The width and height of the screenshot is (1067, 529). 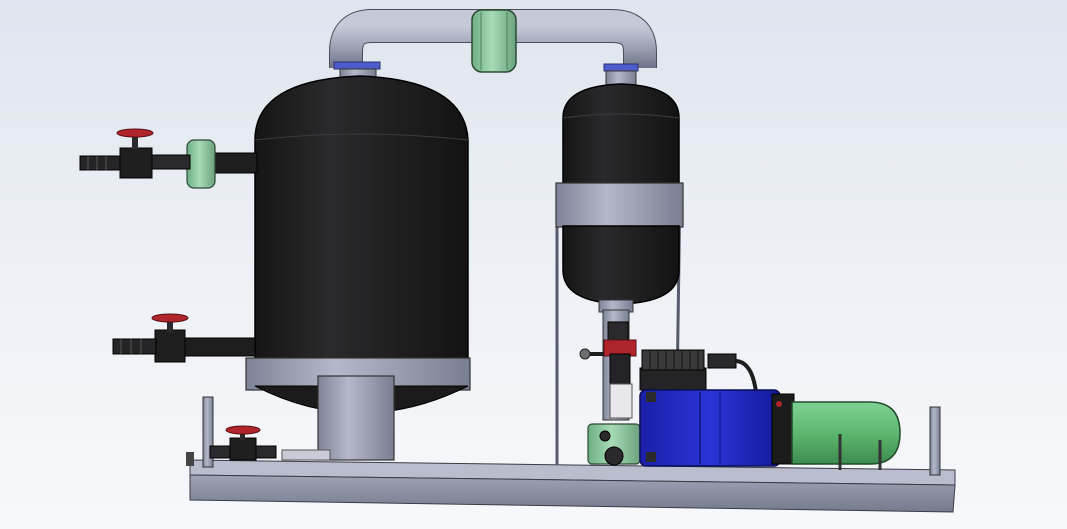 I want to click on hose-barb-upper, so click(x=100, y=163).